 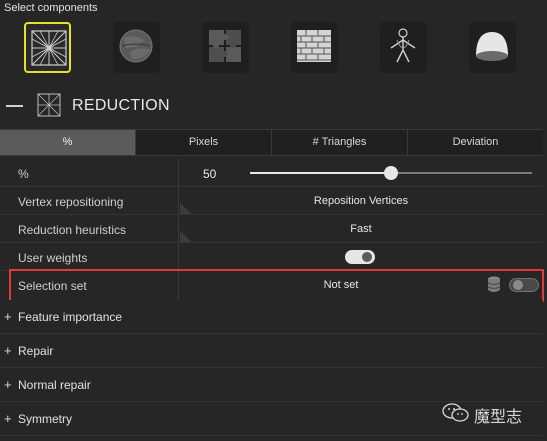 I want to click on watermark: 魔型志, so click(x=490, y=413).